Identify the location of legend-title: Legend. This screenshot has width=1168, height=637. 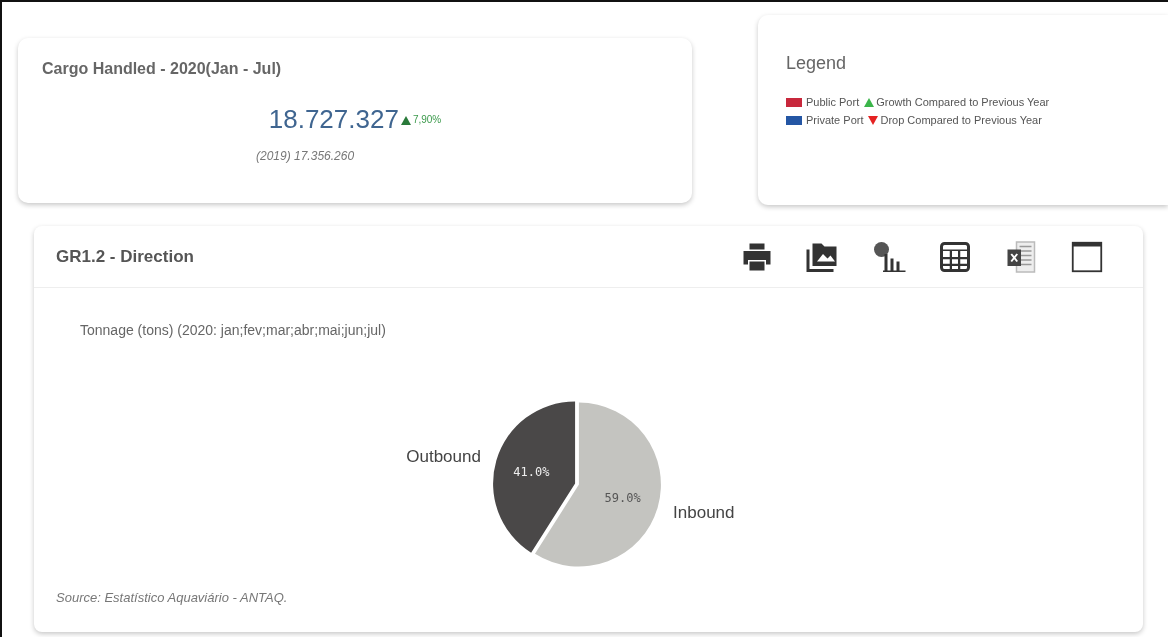
(817, 63).